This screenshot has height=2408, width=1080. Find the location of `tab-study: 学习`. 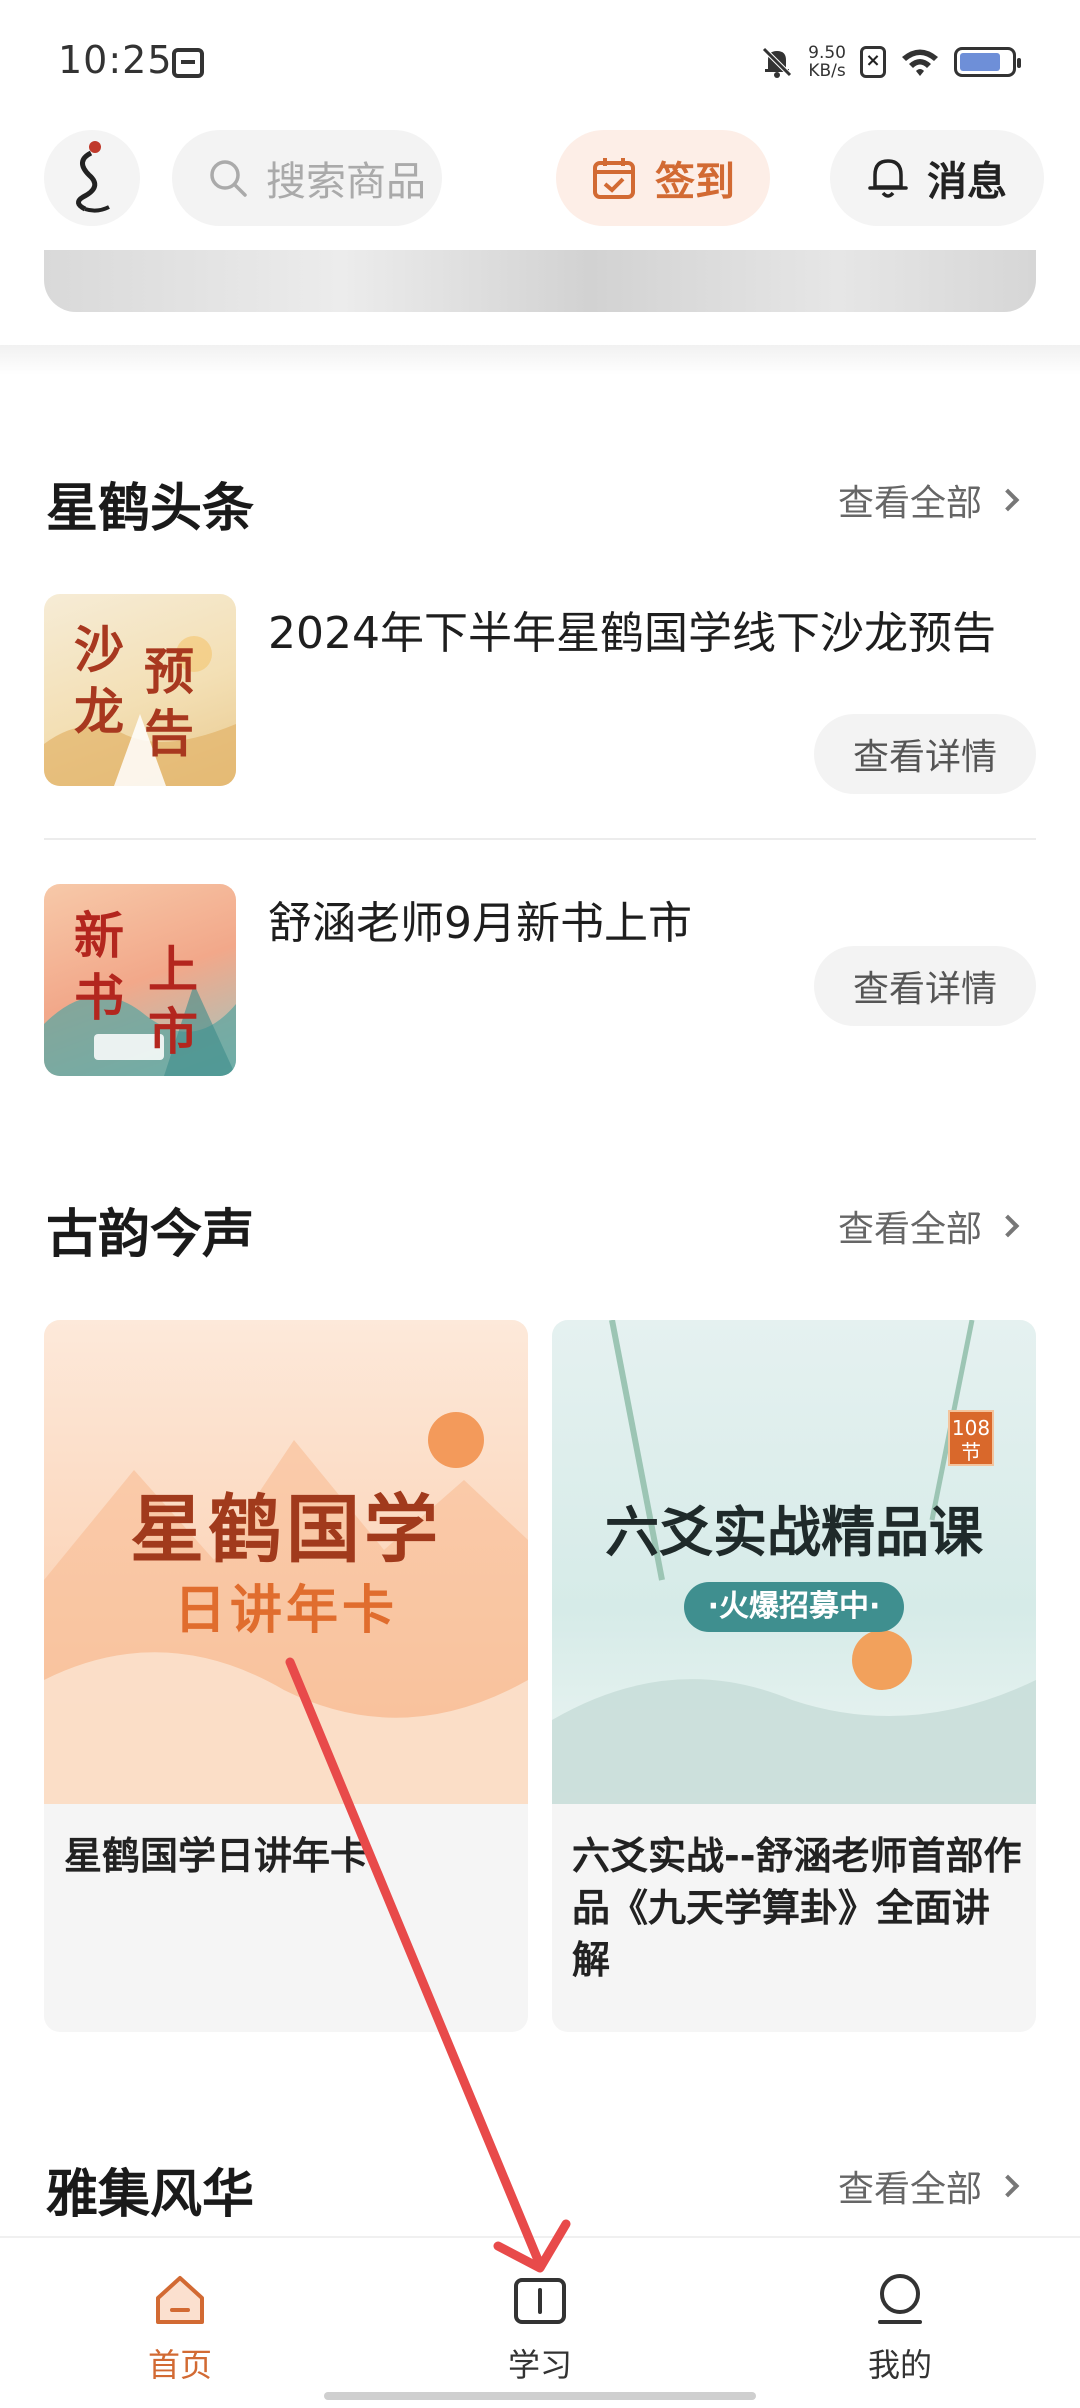

tab-study: 学习 is located at coordinates (540, 2313).